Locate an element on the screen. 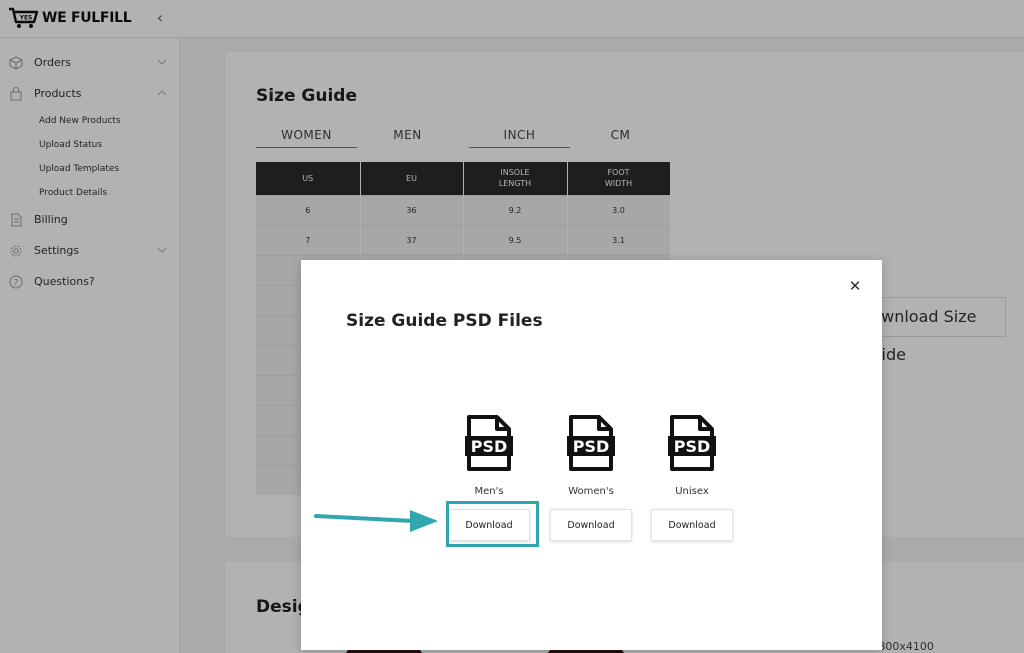 This screenshot has height=653, width=1024. download-unisex-button: Download is located at coordinates (692, 525).